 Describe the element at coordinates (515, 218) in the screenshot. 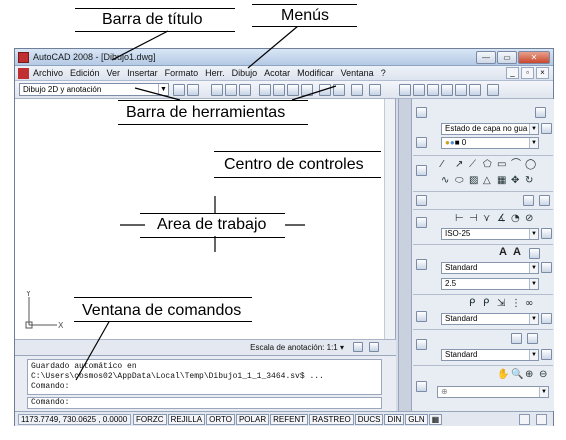

I see `radius-dim-icon: ◔` at that location.